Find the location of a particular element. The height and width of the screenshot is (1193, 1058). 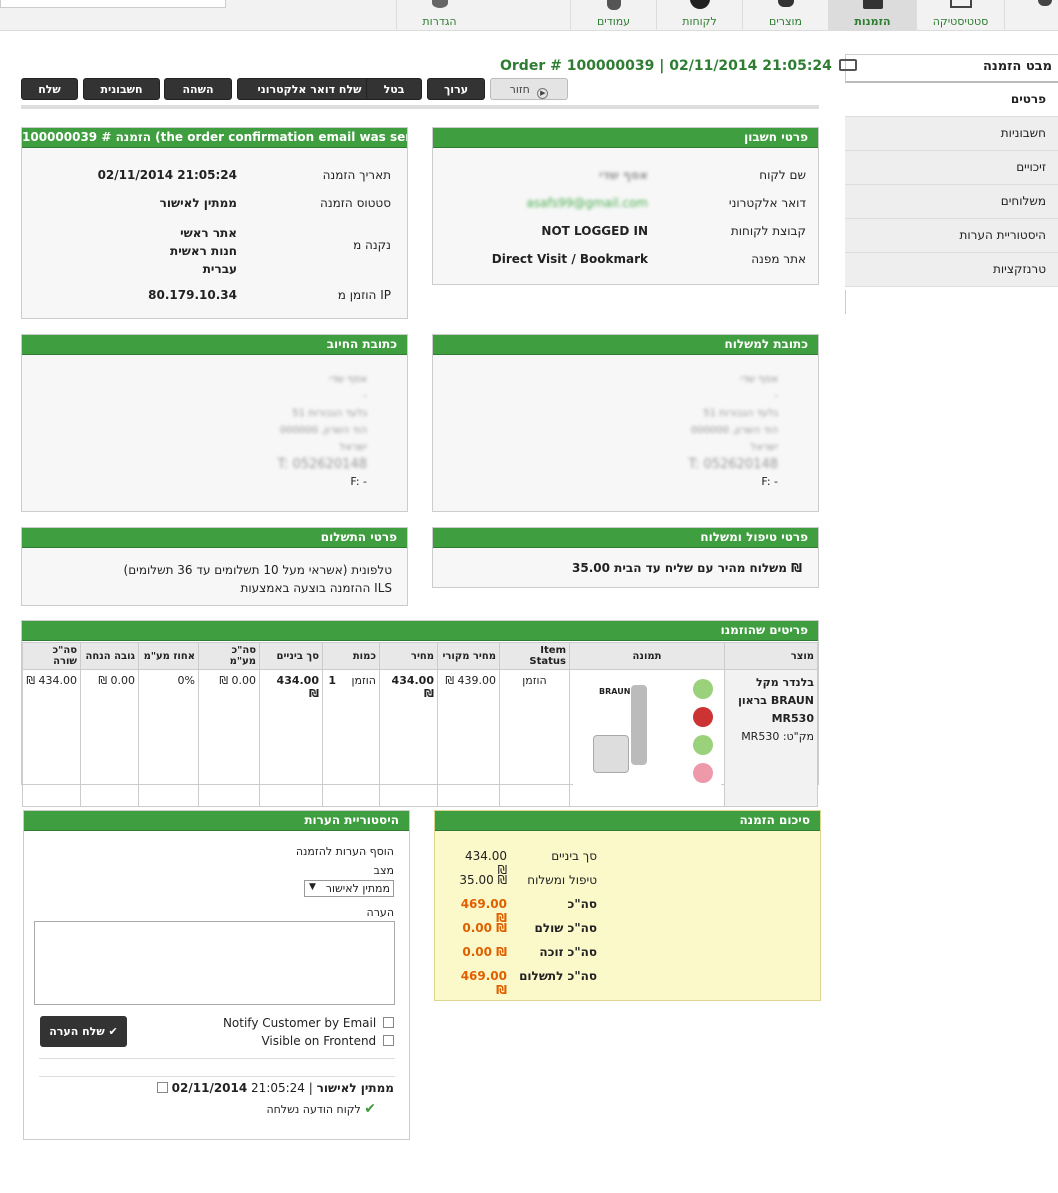

qty-cell: הוזמן 1 is located at coordinates (351, 738).